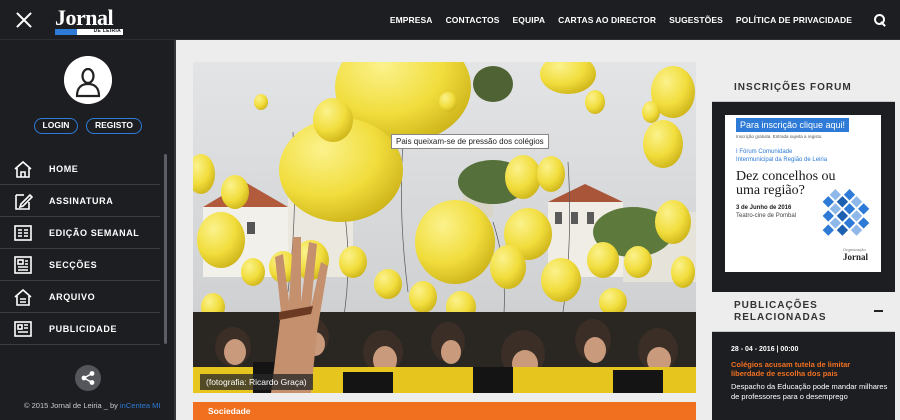 The image size is (900, 420). Describe the element at coordinates (23, 297) in the screenshot. I see `archive-icon` at that location.